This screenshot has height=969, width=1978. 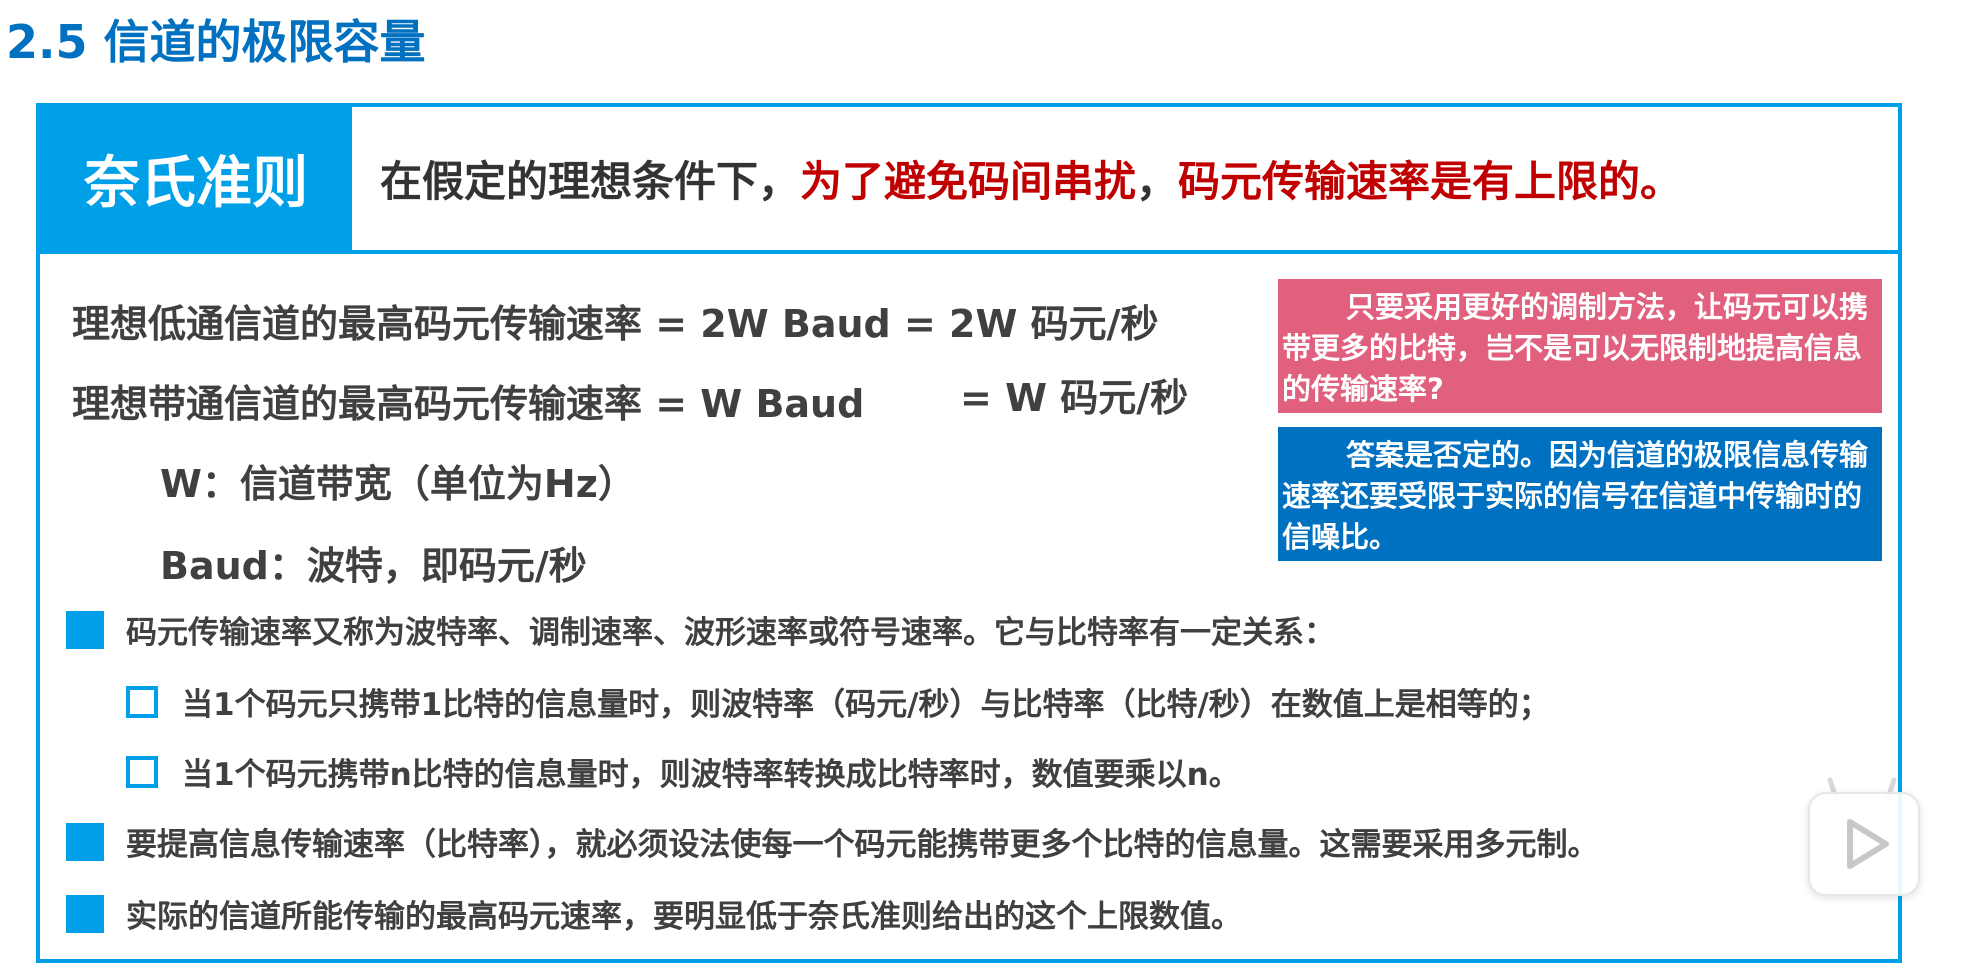 I want to click on header-text-highlight-1: 为了避免码间串扰, so click(x=968, y=181).